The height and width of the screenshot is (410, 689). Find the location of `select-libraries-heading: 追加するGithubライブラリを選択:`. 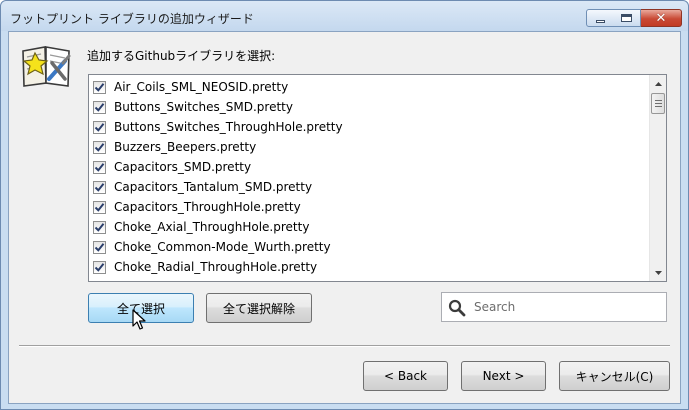

select-libraries-heading: 追加するGithubライブラリを選択: is located at coordinates (181, 56).